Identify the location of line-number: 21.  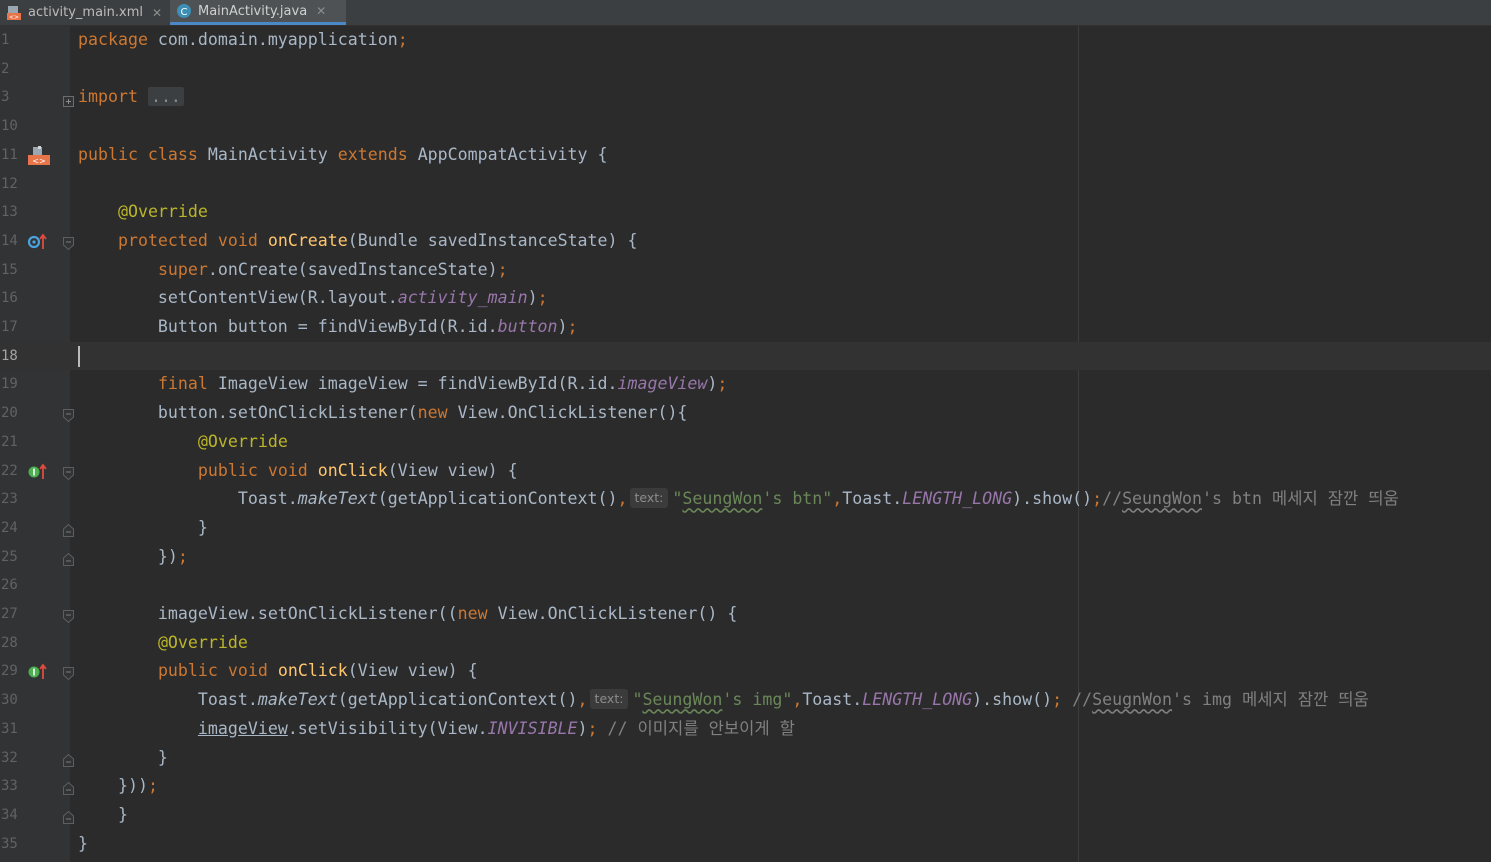
(9, 441).